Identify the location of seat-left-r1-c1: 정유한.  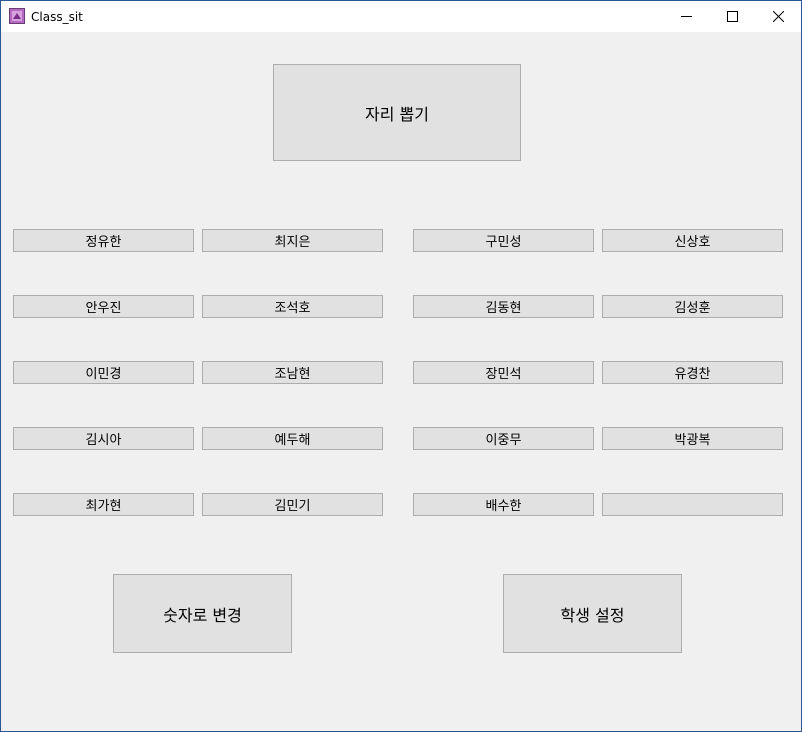
(103, 240).